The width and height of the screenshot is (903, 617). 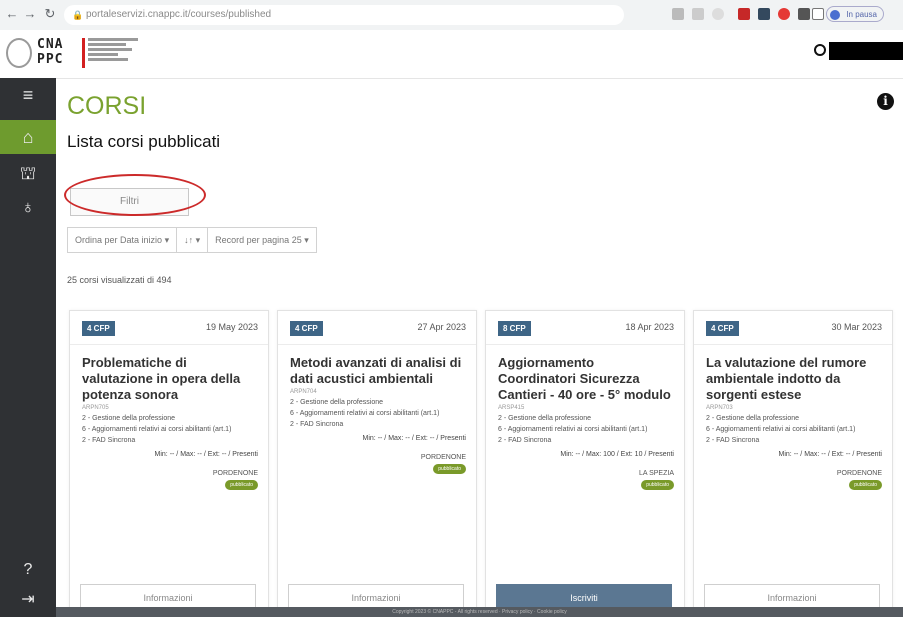 I want to click on records-label: Record per pagina 25, so click(x=258, y=240).